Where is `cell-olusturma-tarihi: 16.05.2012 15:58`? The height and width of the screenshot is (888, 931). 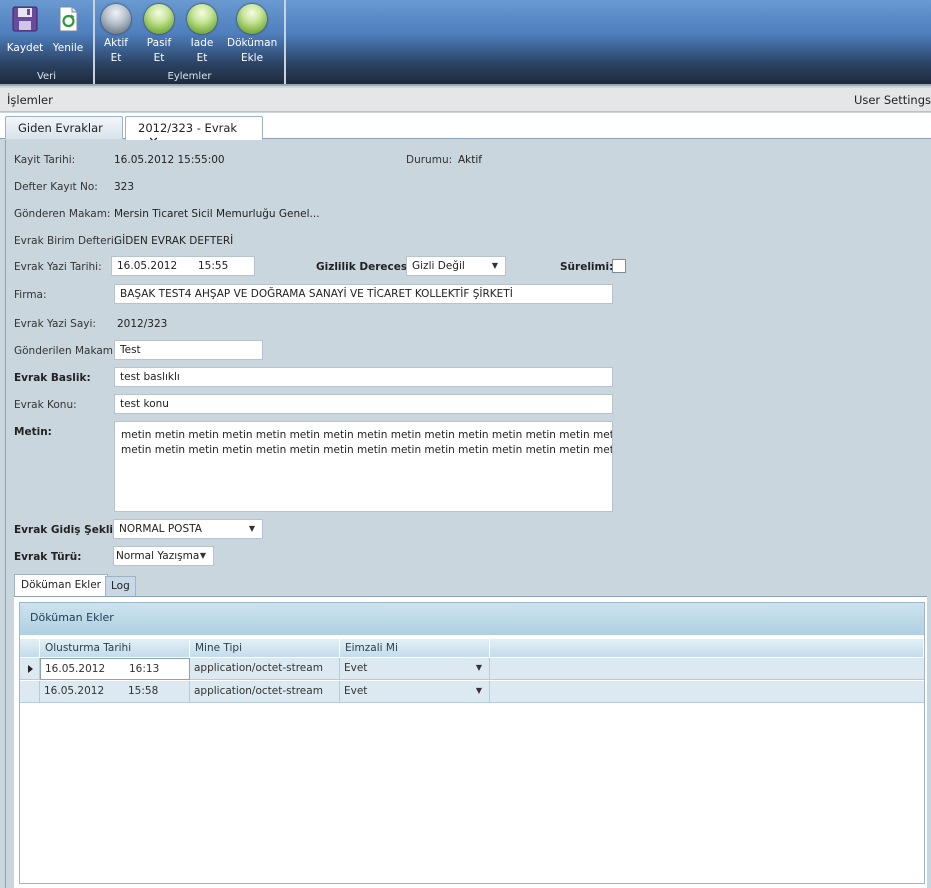
cell-olusturma-tarihi: 16.05.2012 15:58 is located at coordinates (115, 692).